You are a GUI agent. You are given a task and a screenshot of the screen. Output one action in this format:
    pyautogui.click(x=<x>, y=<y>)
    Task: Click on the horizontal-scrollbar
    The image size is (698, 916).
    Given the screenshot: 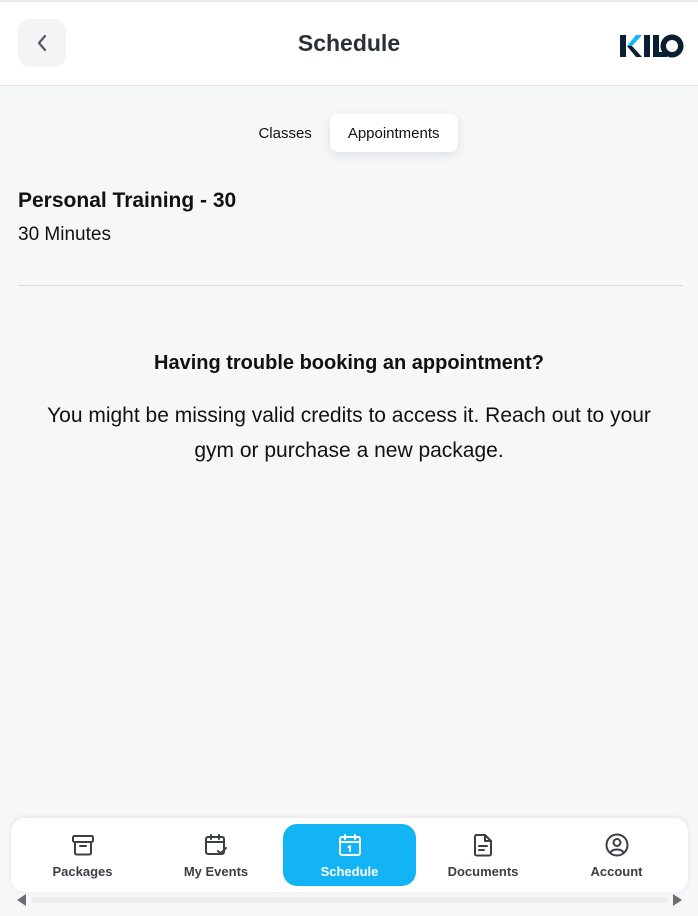 What is the action you would take?
    pyautogui.click(x=349, y=900)
    